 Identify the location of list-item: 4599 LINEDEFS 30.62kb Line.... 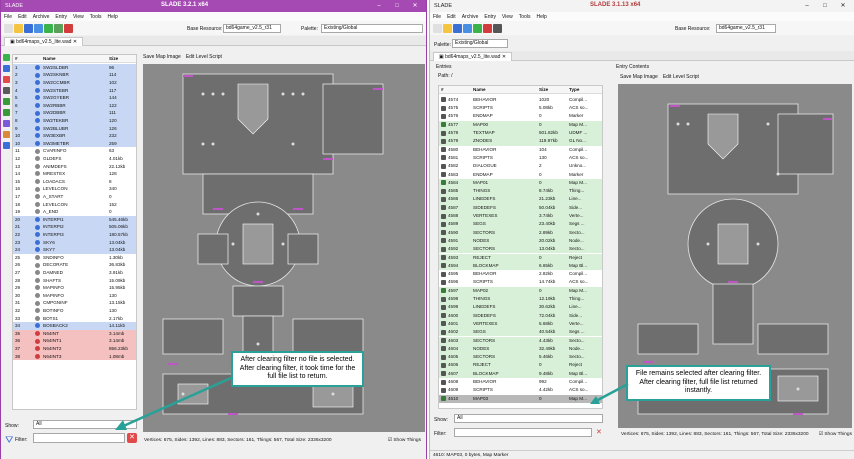
(520, 307).